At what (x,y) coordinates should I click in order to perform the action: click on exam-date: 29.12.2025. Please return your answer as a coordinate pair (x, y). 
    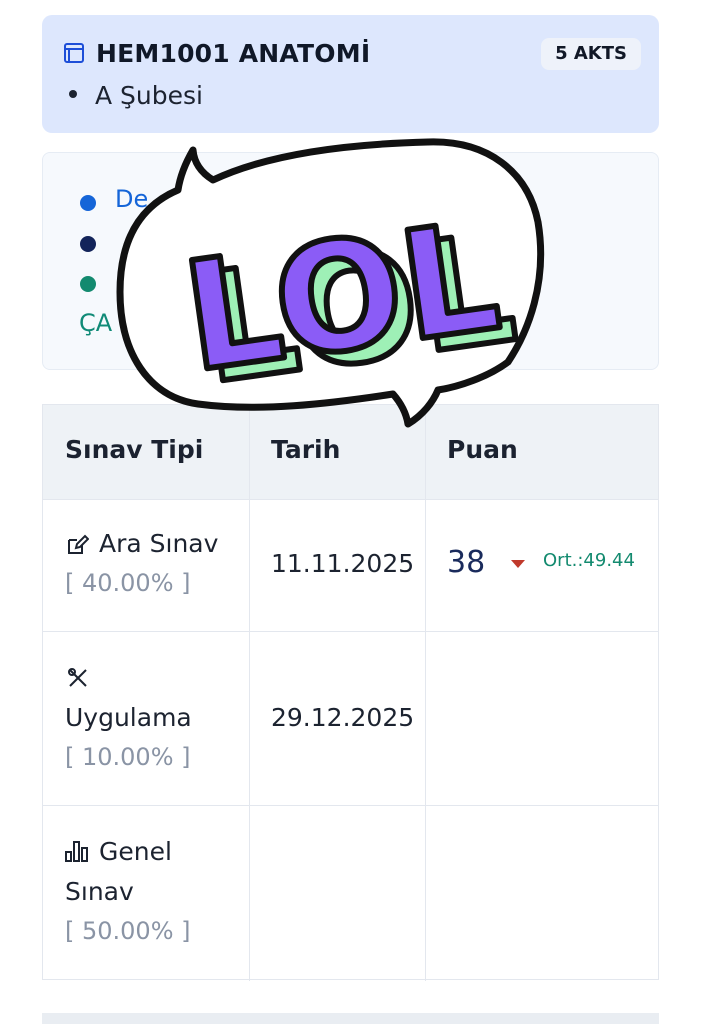
    Looking at the image, I should click on (343, 717).